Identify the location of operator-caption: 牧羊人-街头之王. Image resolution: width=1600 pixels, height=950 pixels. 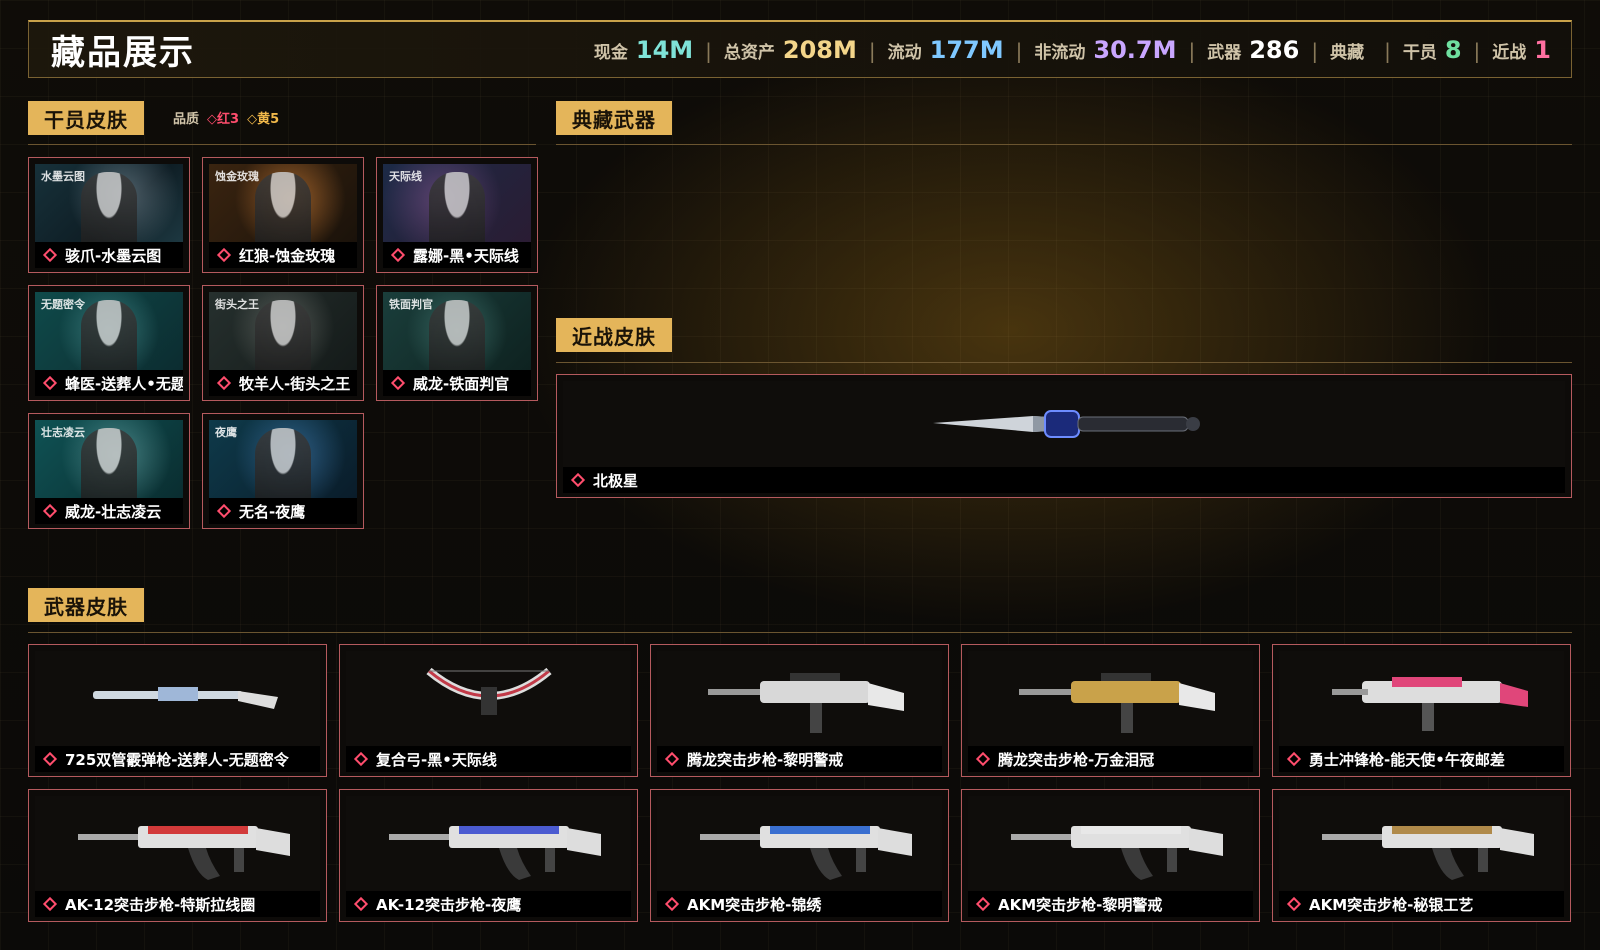
(283, 383).